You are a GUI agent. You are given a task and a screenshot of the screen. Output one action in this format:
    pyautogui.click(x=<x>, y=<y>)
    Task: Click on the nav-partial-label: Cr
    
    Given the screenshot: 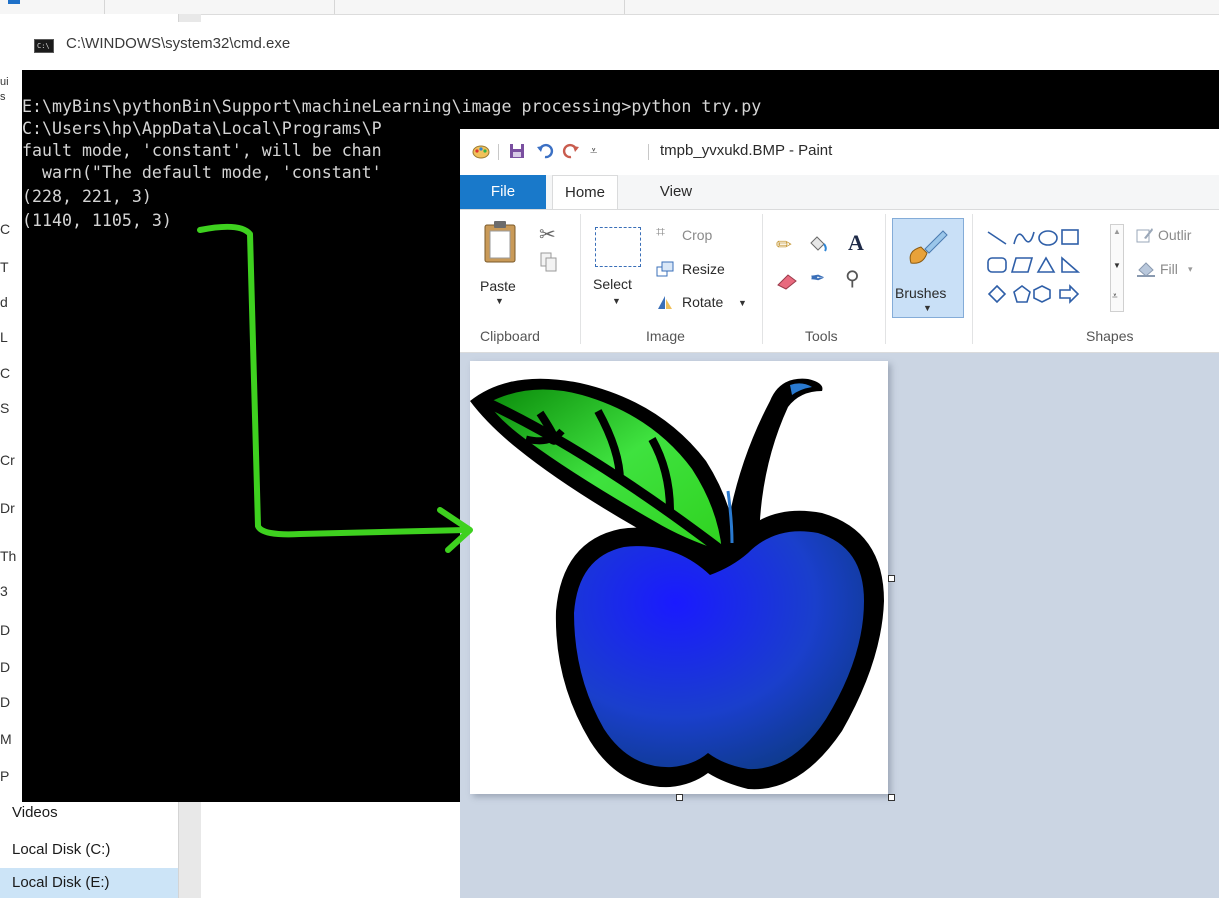 What is the action you would take?
    pyautogui.click(x=8, y=460)
    